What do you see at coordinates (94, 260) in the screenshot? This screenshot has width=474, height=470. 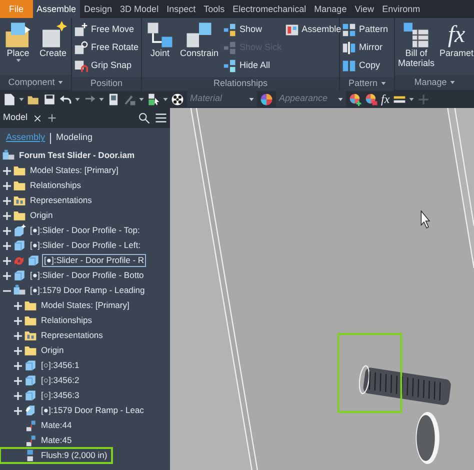 I see `tree-item: [●]:Slider - Door Profile - R` at bounding box center [94, 260].